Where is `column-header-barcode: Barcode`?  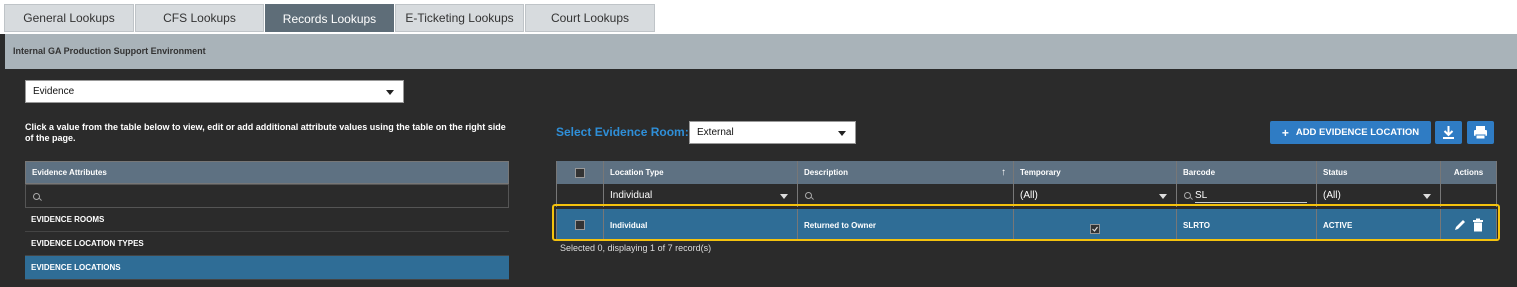 column-header-barcode: Barcode is located at coordinates (1247, 172).